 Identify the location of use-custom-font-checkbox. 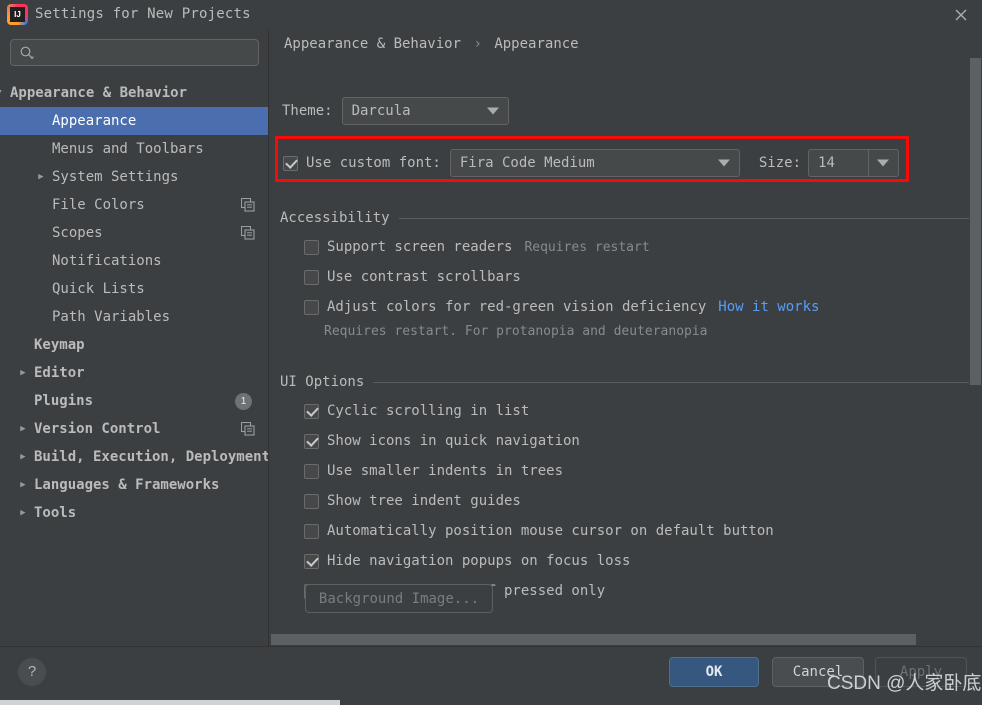
(290, 163).